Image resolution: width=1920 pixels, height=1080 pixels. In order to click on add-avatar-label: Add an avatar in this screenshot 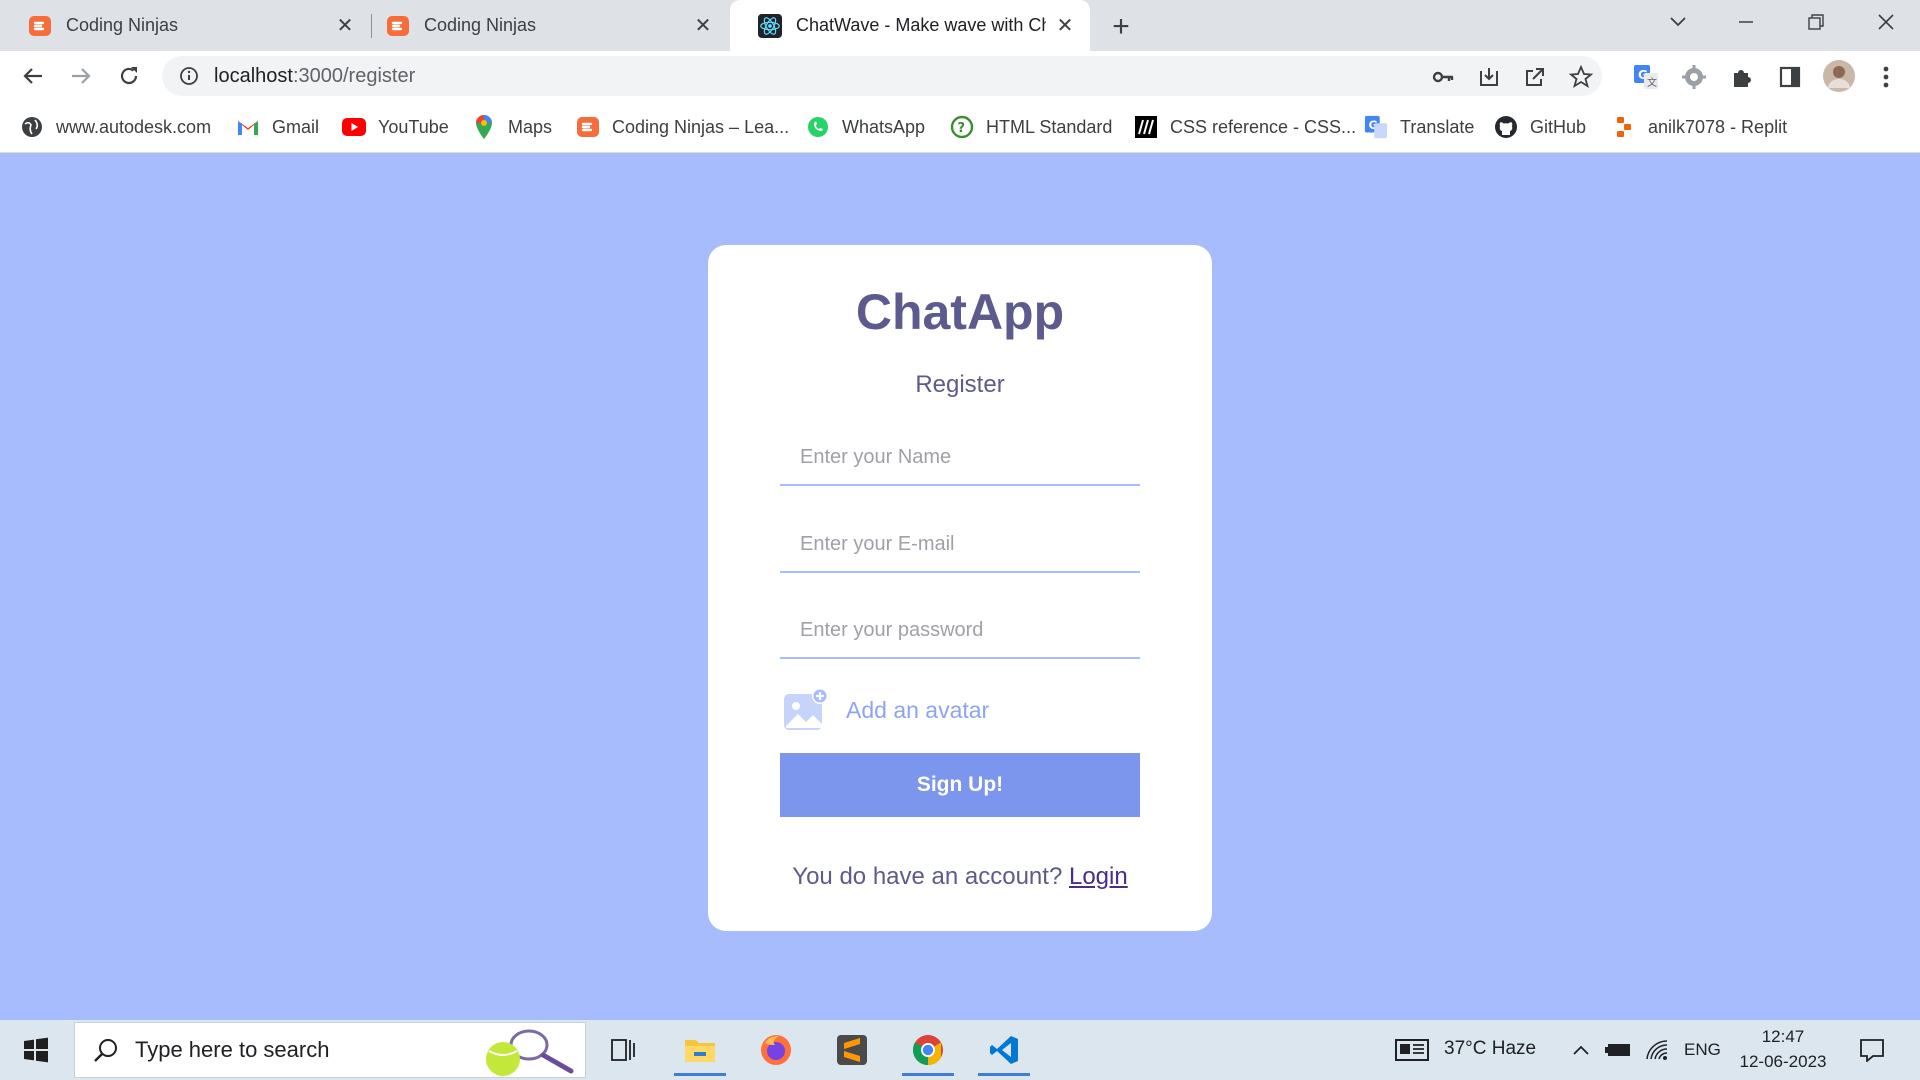, I will do `click(918, 709)`.